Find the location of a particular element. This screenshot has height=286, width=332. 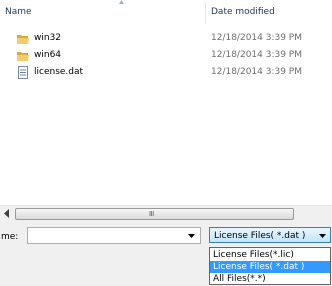

file-row-license-dat: license.dat 12/18/2014 3:39 PM is located at coordinates (165, 72).